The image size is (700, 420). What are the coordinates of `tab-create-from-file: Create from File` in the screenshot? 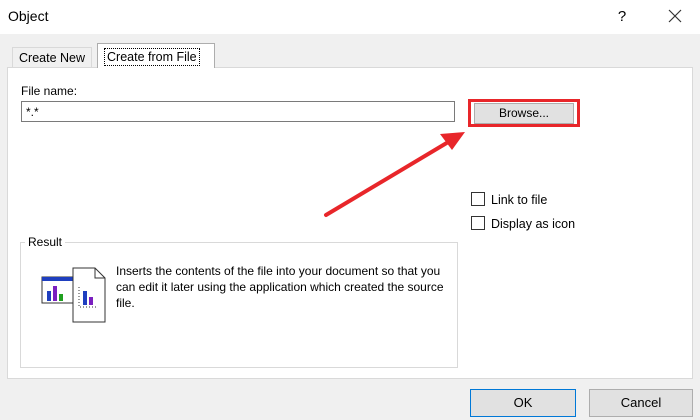 It's located at (156, 55).